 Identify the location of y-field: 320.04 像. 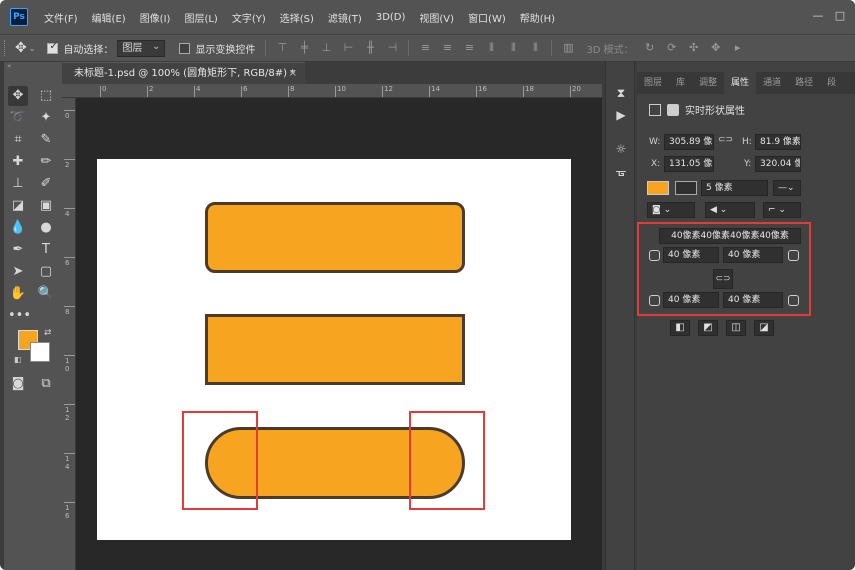
(778, 164).